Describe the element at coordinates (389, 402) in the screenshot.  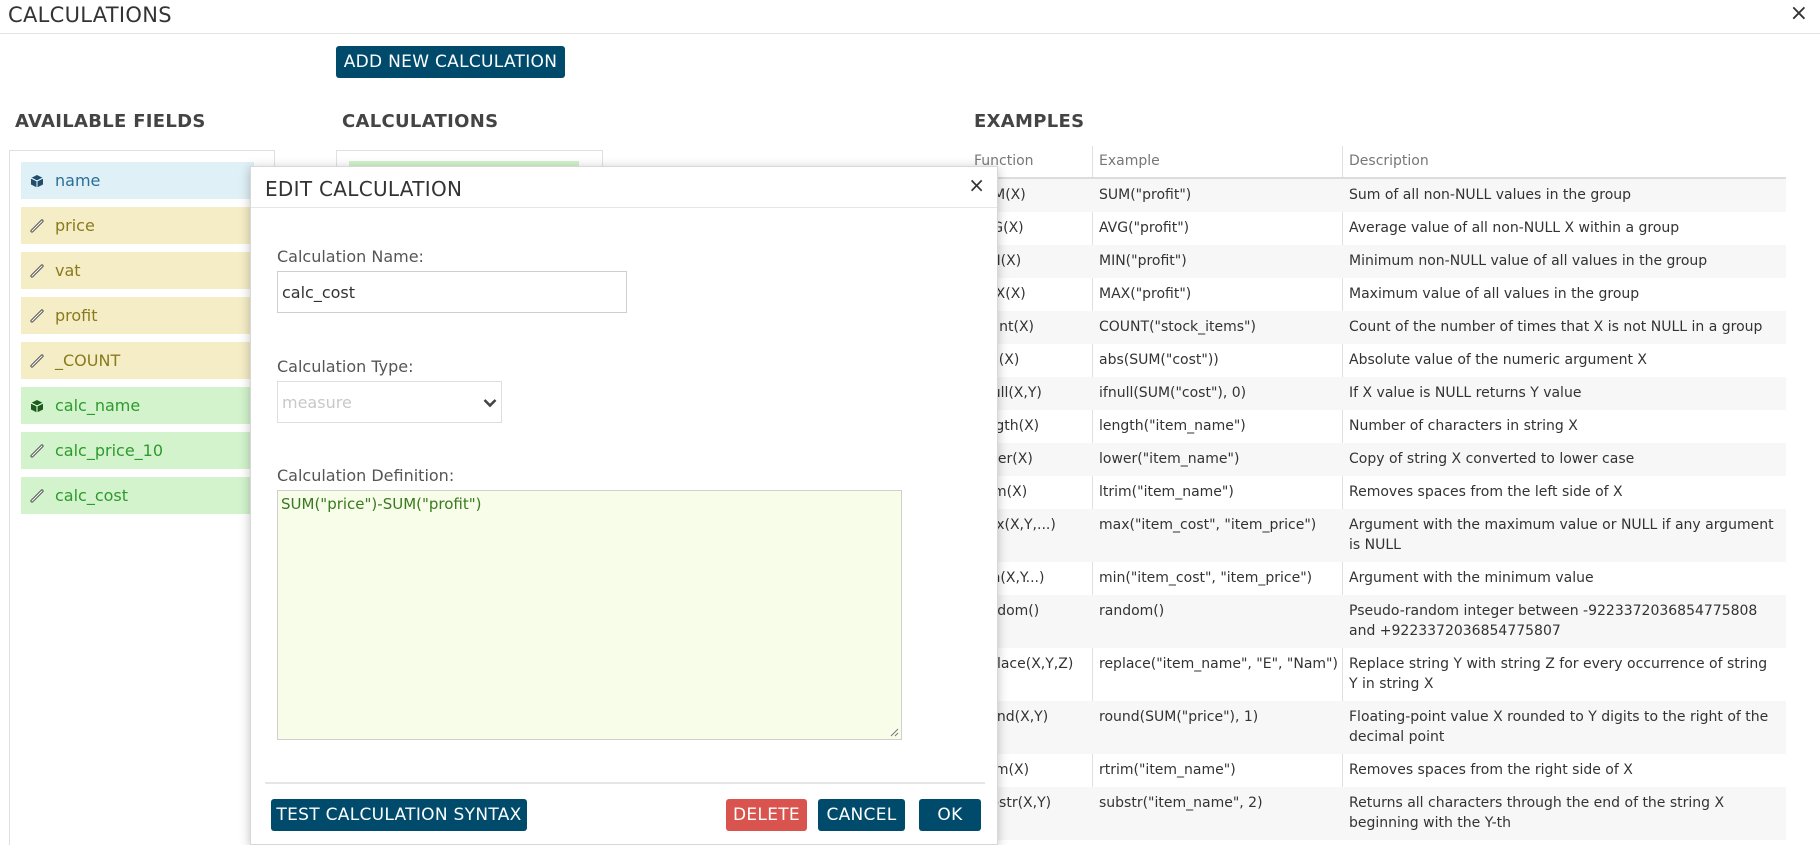
I see `calculation-type-select: measure` at that location.